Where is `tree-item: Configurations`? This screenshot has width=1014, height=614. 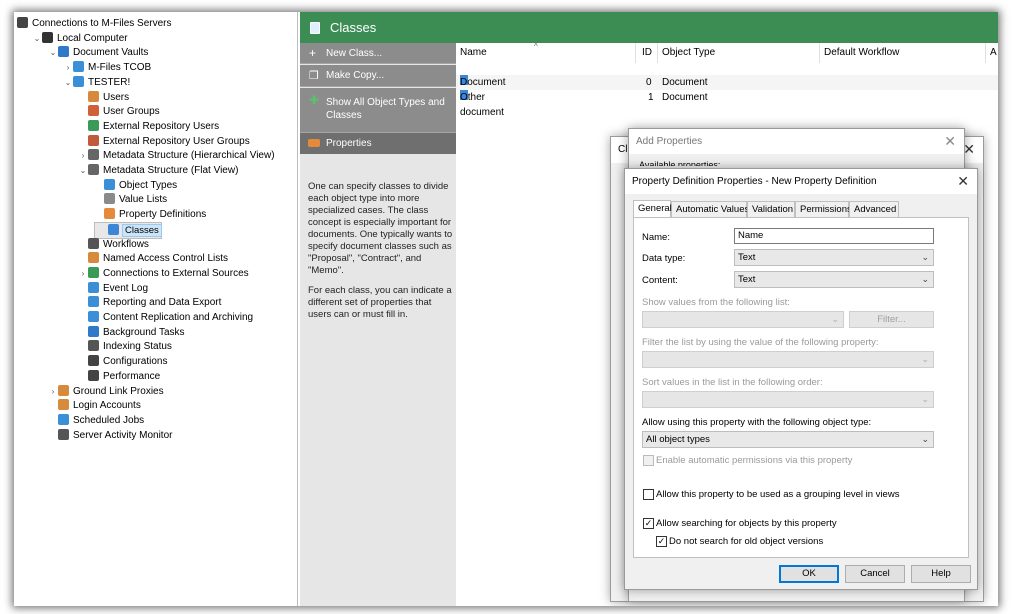
tree-item: Configurations is located at coordinates (122, 361).